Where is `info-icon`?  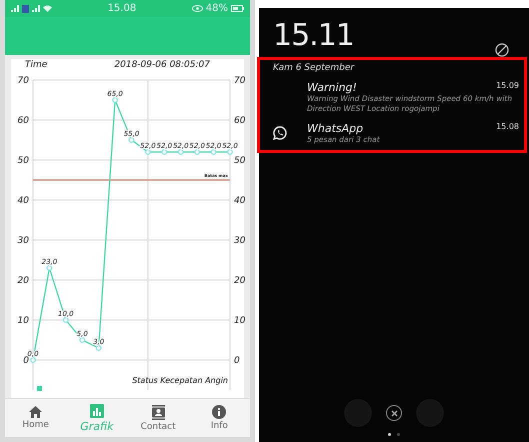
info-icon is located at coordinates (219, 412).